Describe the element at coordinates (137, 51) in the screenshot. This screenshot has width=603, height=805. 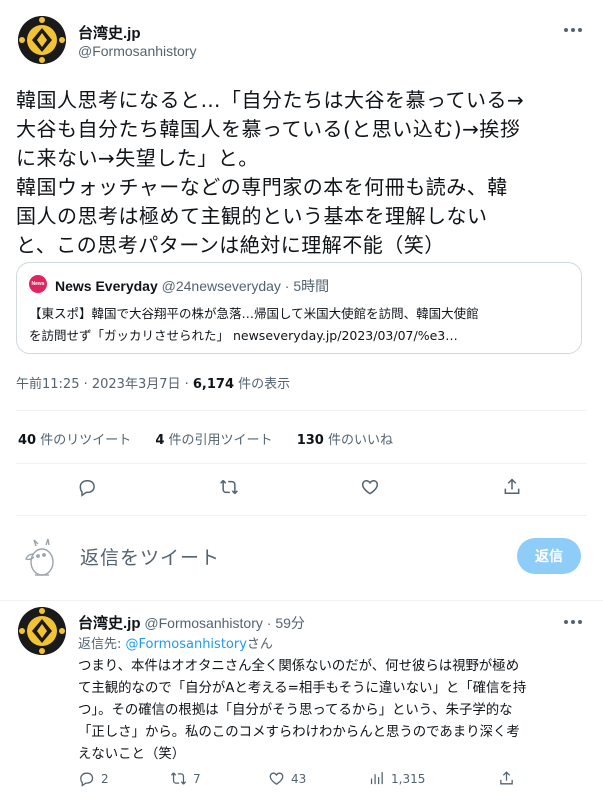
I see `author-handle: @Formosanhistory` at that location.